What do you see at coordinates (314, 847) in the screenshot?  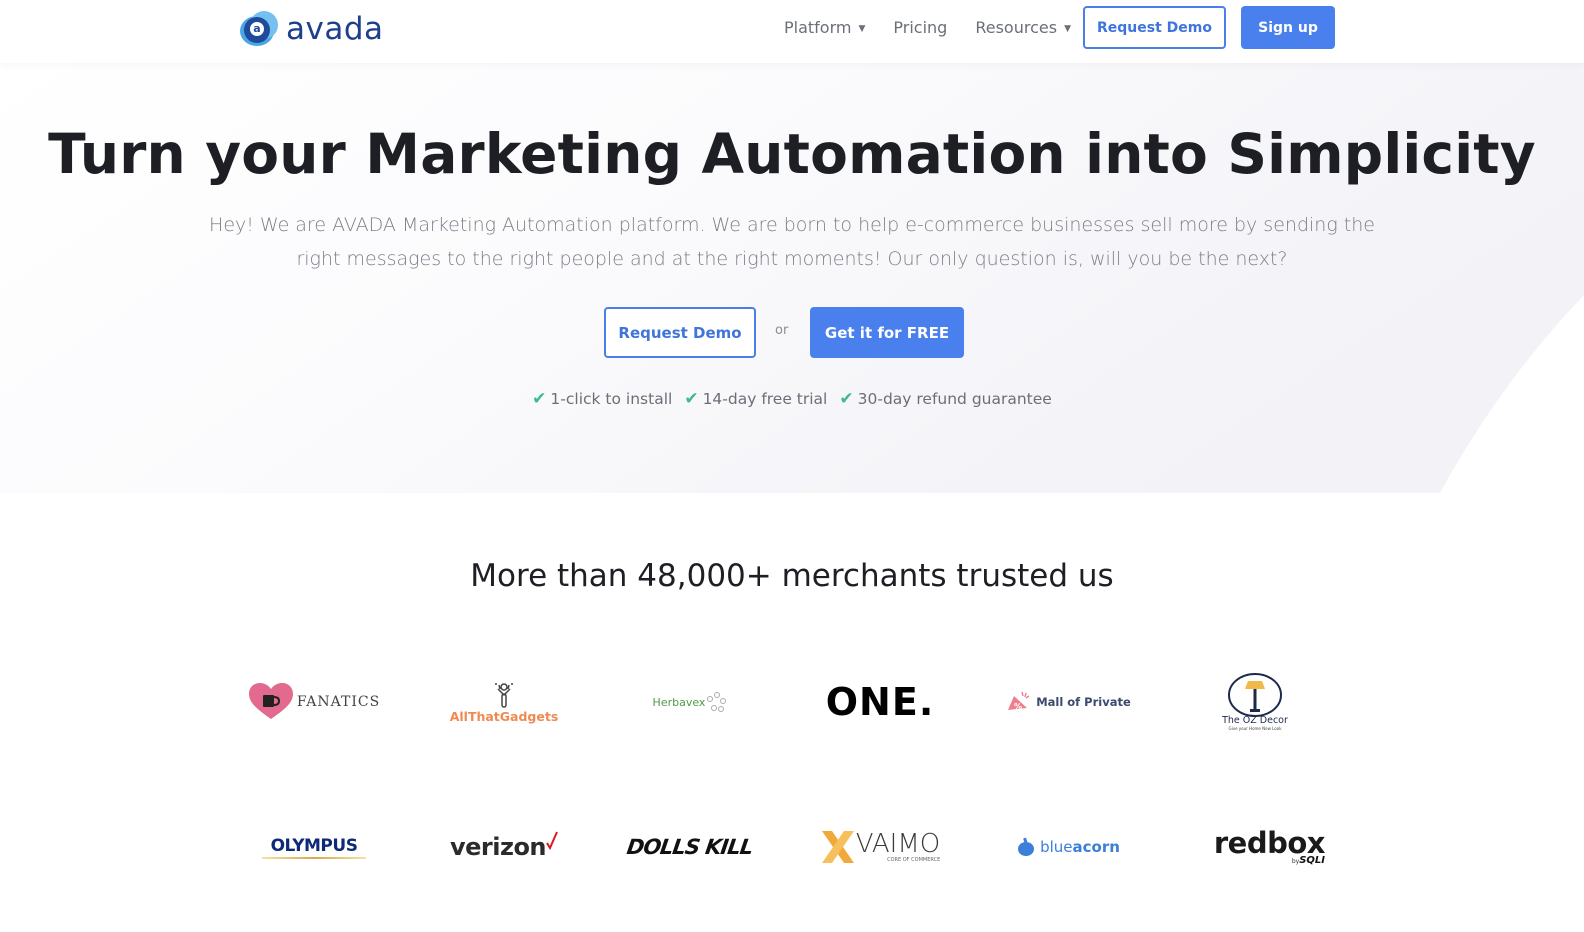 I see `logo-olympus: OLYMPUS` at bounding box center [314, 847].